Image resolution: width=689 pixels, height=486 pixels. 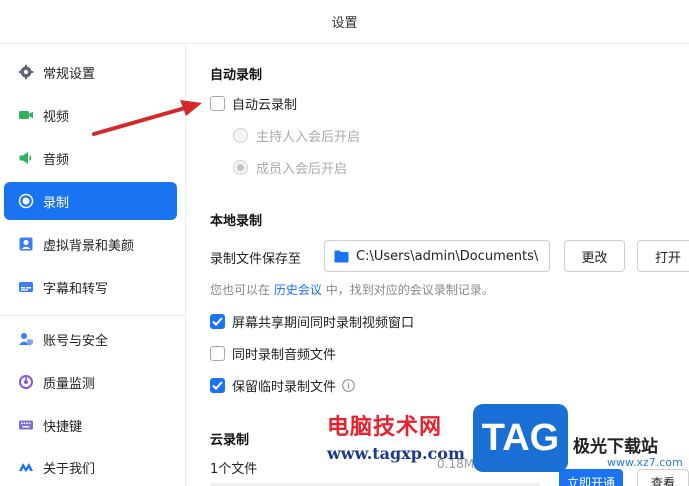 I want to click on sidebar-item-account-security: 账号与安全, so click(x=90, y=339).